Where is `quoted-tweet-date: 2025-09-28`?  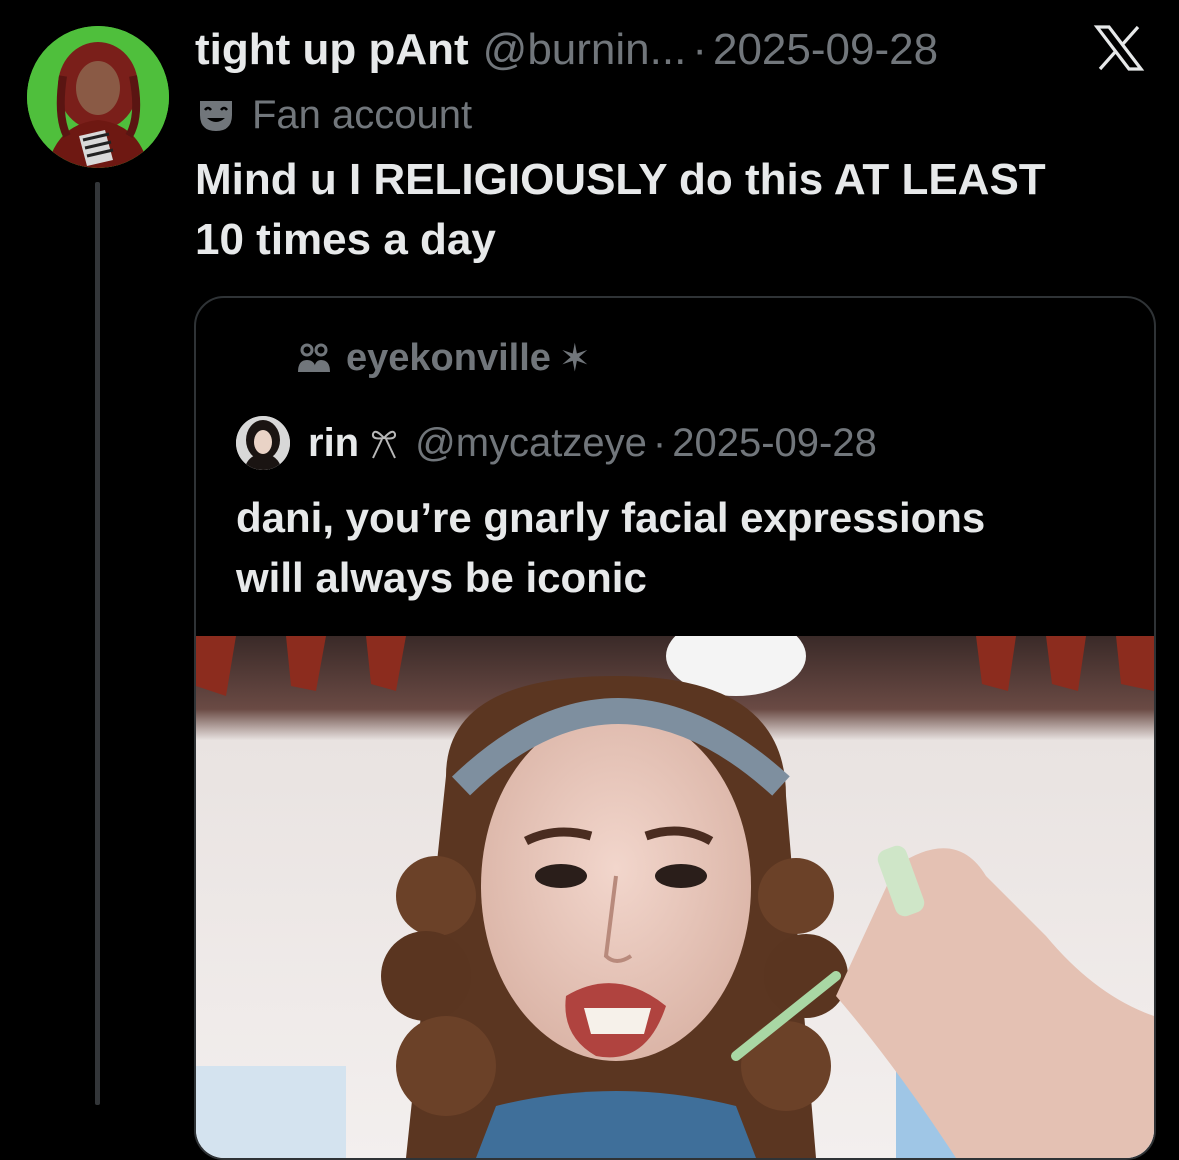
quoted-tweet-date: 2025-09-28 is located at coordinates (774, 443).